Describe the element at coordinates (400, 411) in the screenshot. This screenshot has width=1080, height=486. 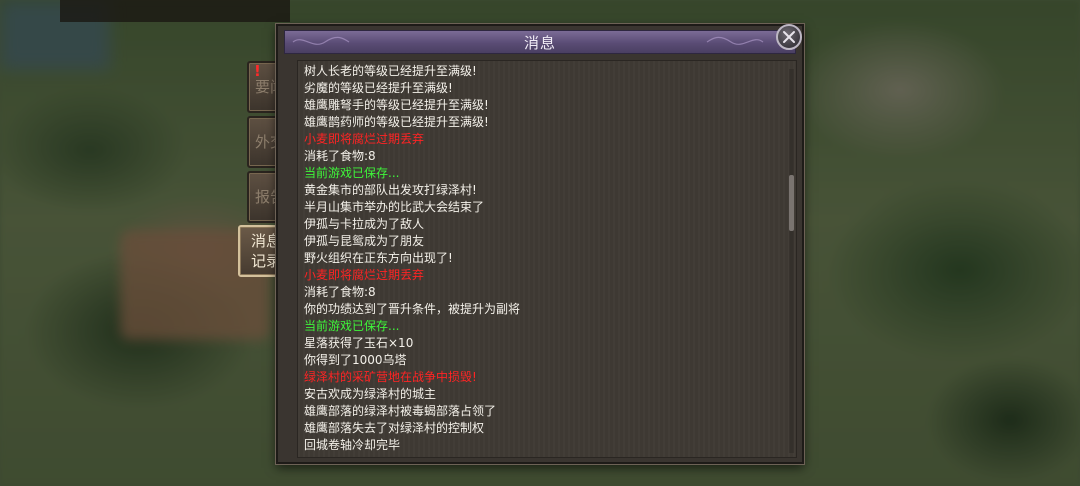
I see `message-item: 雄鹰部落的绿泽村被毒蝎部落占领了` at that location.